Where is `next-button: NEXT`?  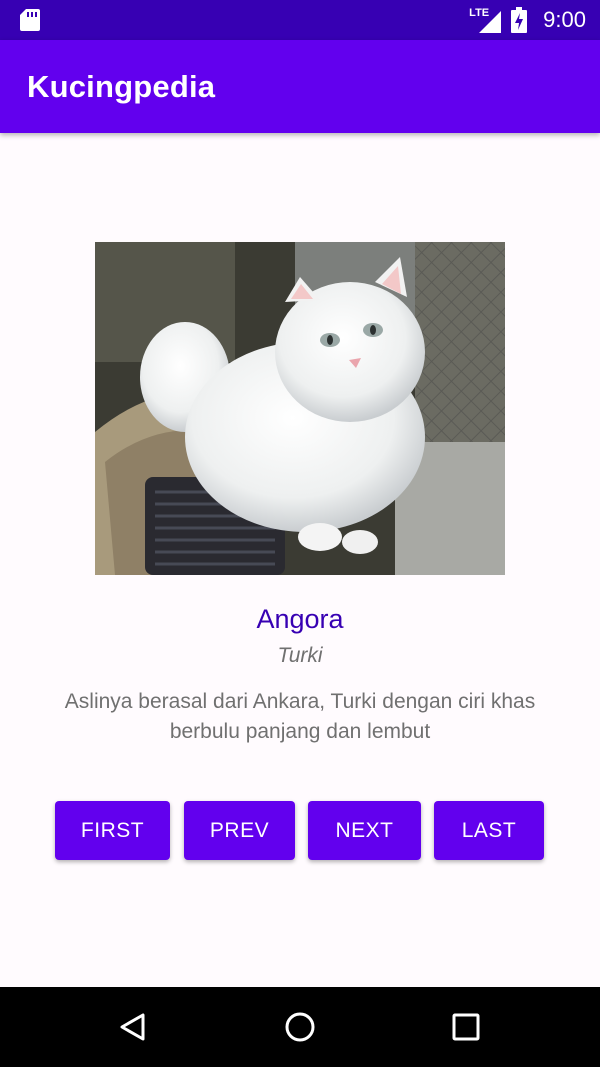 next-button: NEXT is located at coordinates (364, 830).